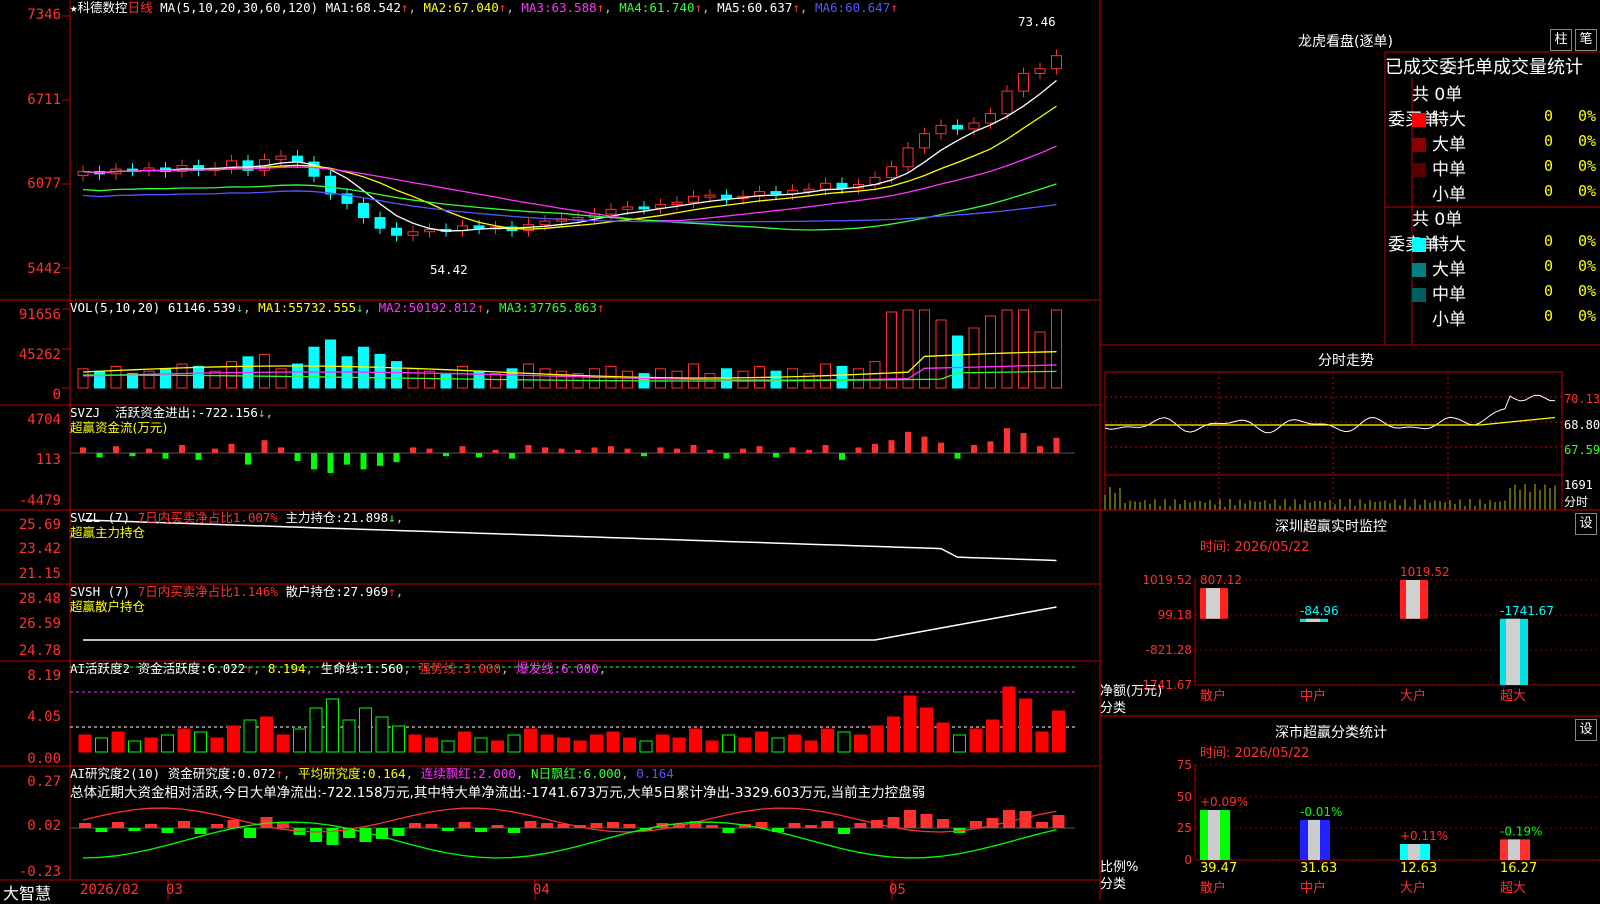 The width and height of the screenshot is (1600, 904). What do you see at coordinates (1549, 241) in the screenshot?
I see `sell-xl-n: 0` at bounding box center [1549, 241].